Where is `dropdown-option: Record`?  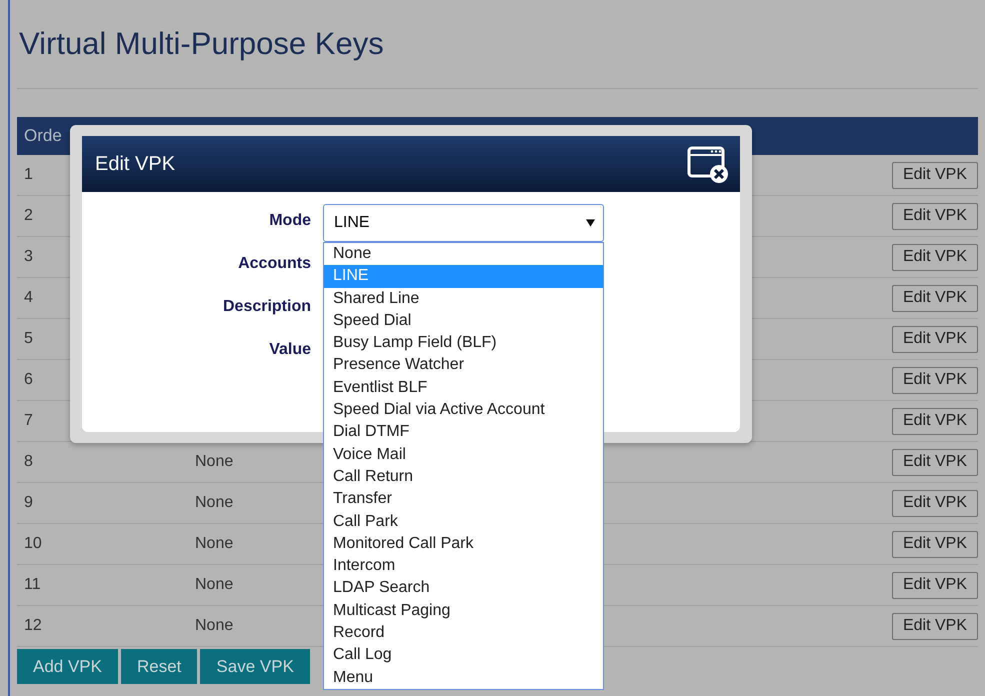
dropdown-option: Record is located at coordinates (463, 633).